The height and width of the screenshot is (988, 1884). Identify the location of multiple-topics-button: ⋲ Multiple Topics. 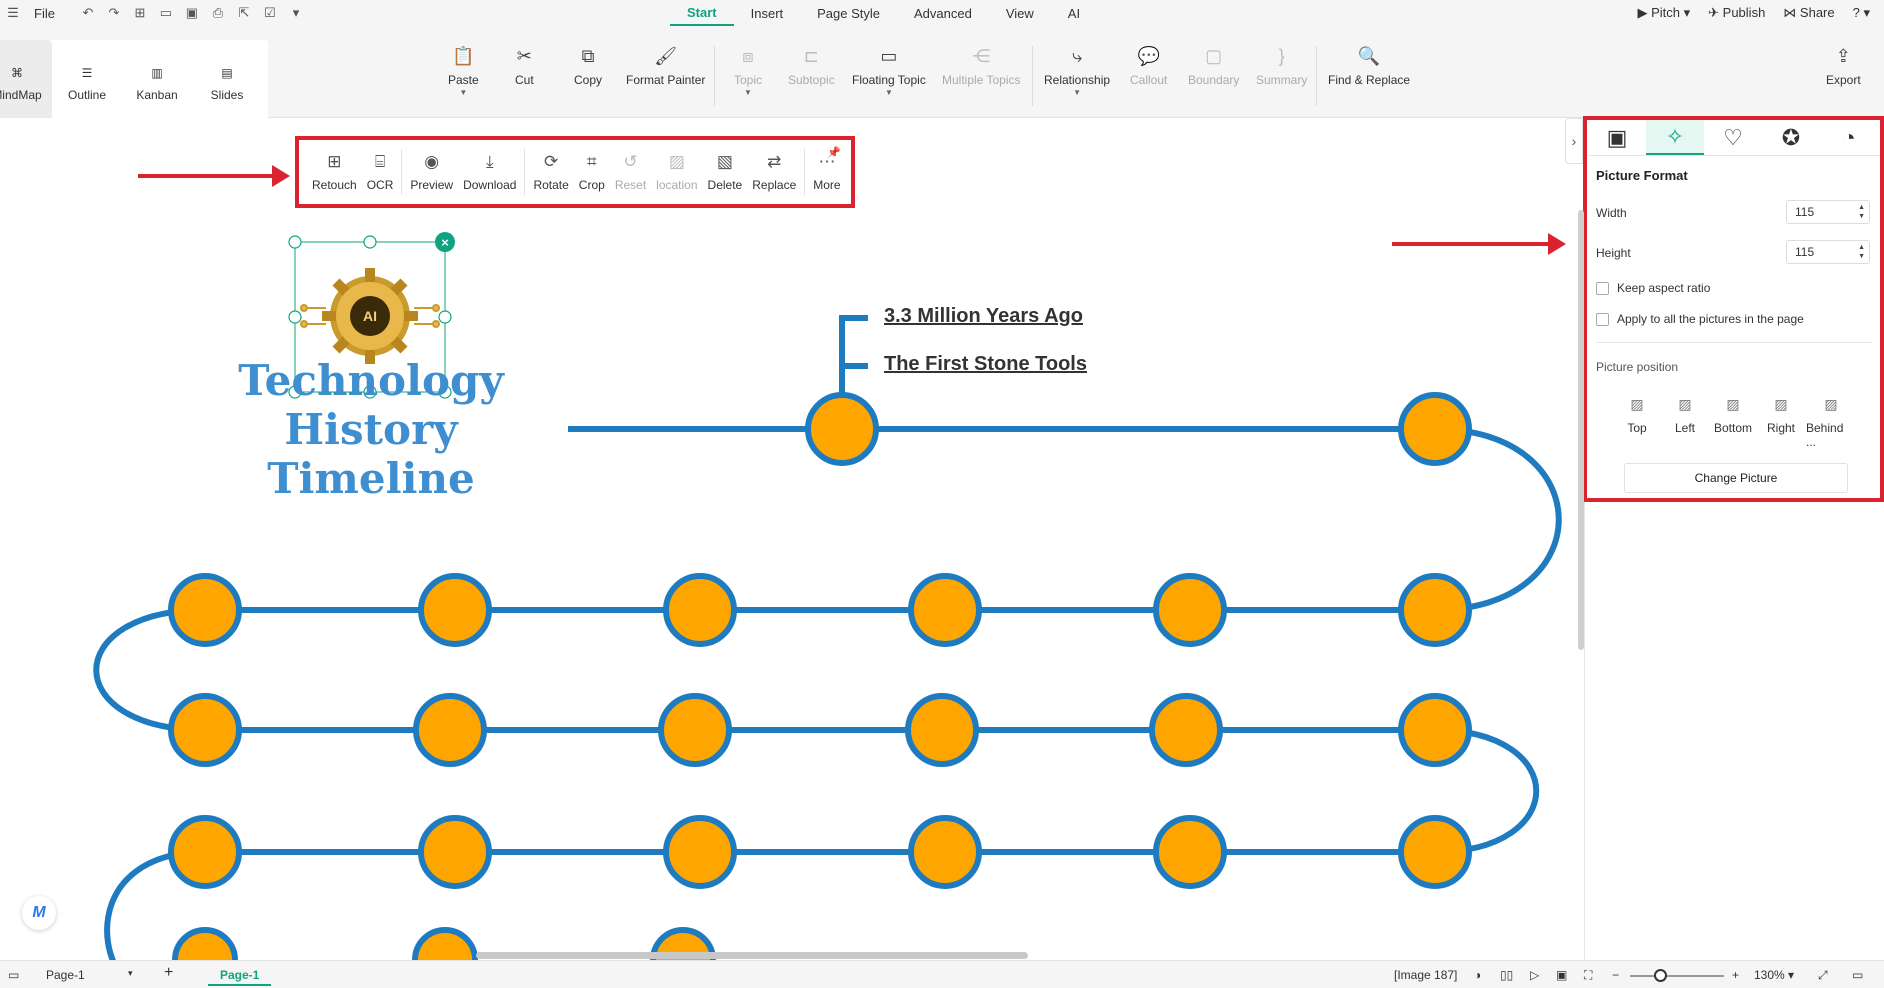
(981, 66).